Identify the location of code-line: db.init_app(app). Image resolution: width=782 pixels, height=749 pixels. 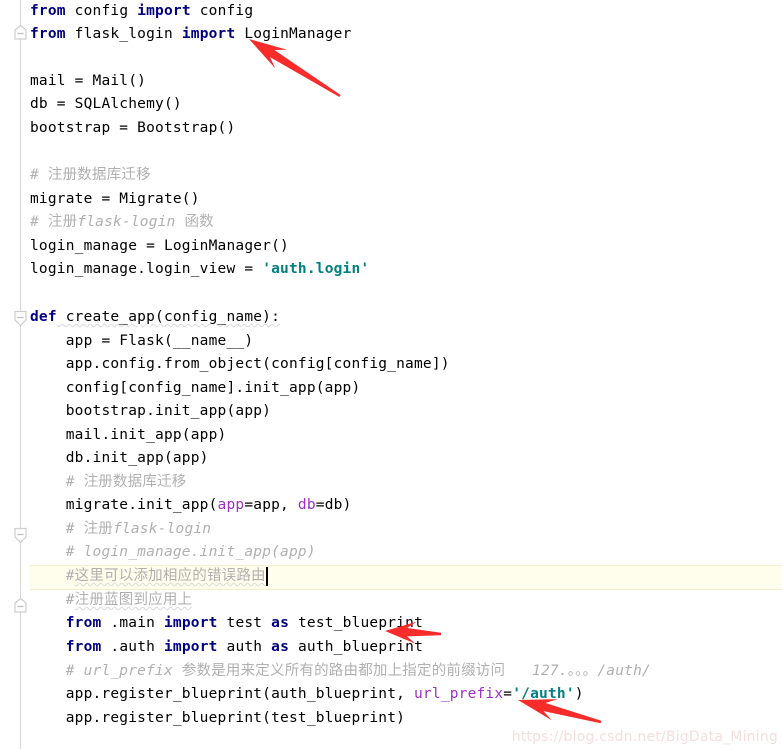
(406, 458).